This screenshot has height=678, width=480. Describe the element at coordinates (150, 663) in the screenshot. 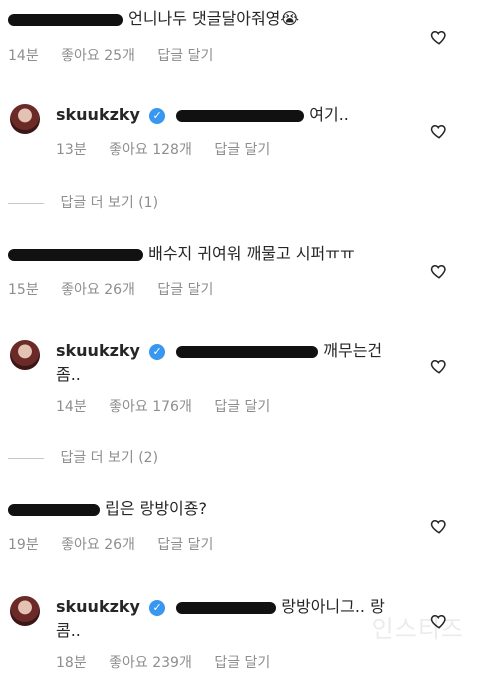

I see `like-count: 좋아요 239개` at that location.